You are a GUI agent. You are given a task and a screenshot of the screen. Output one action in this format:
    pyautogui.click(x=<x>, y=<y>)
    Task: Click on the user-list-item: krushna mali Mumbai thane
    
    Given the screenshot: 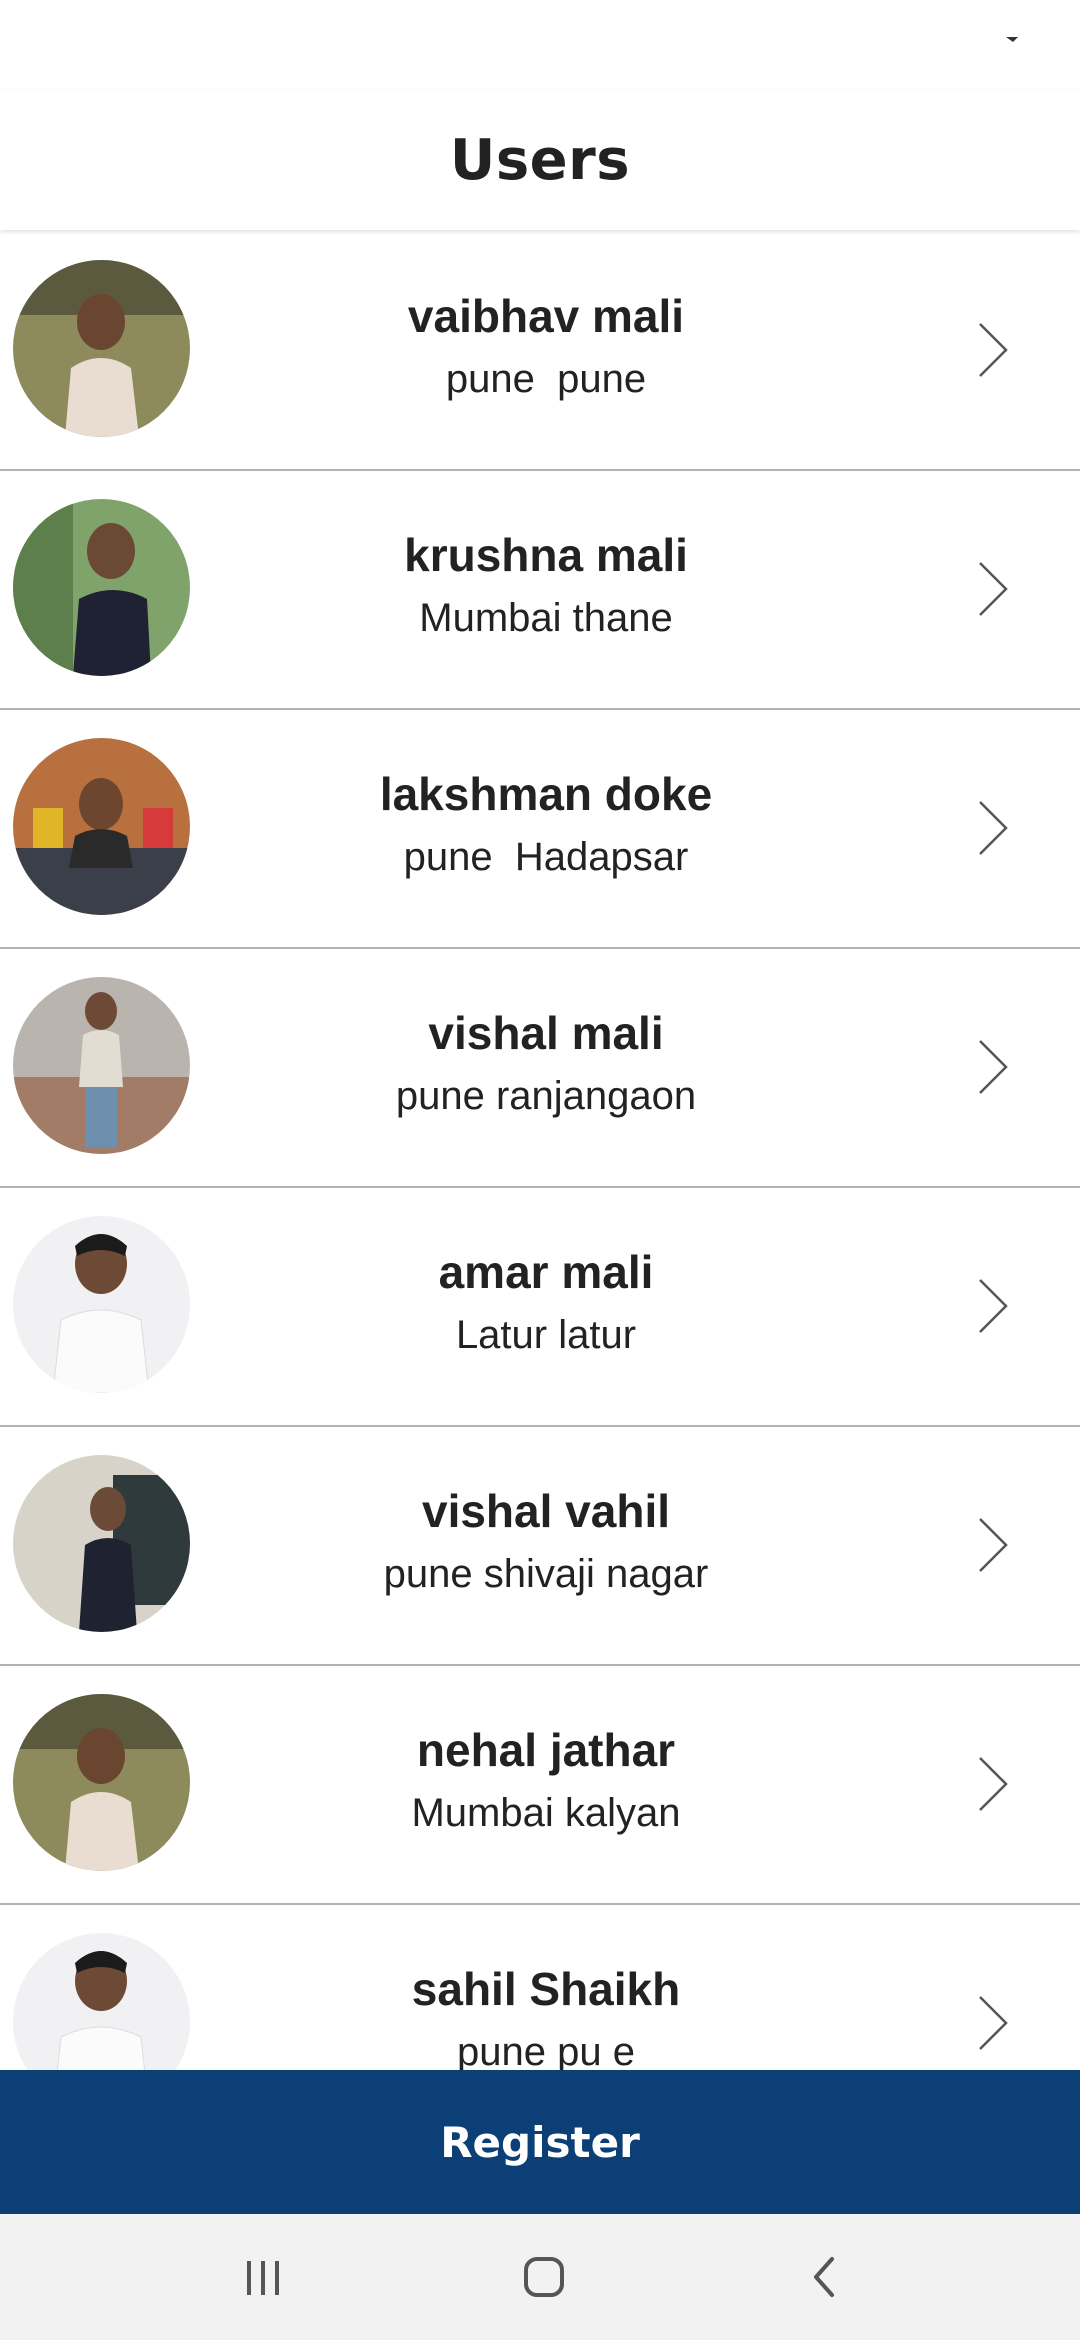 What is the action you would take?
    pyautogui.click(x=540, y=590)
    